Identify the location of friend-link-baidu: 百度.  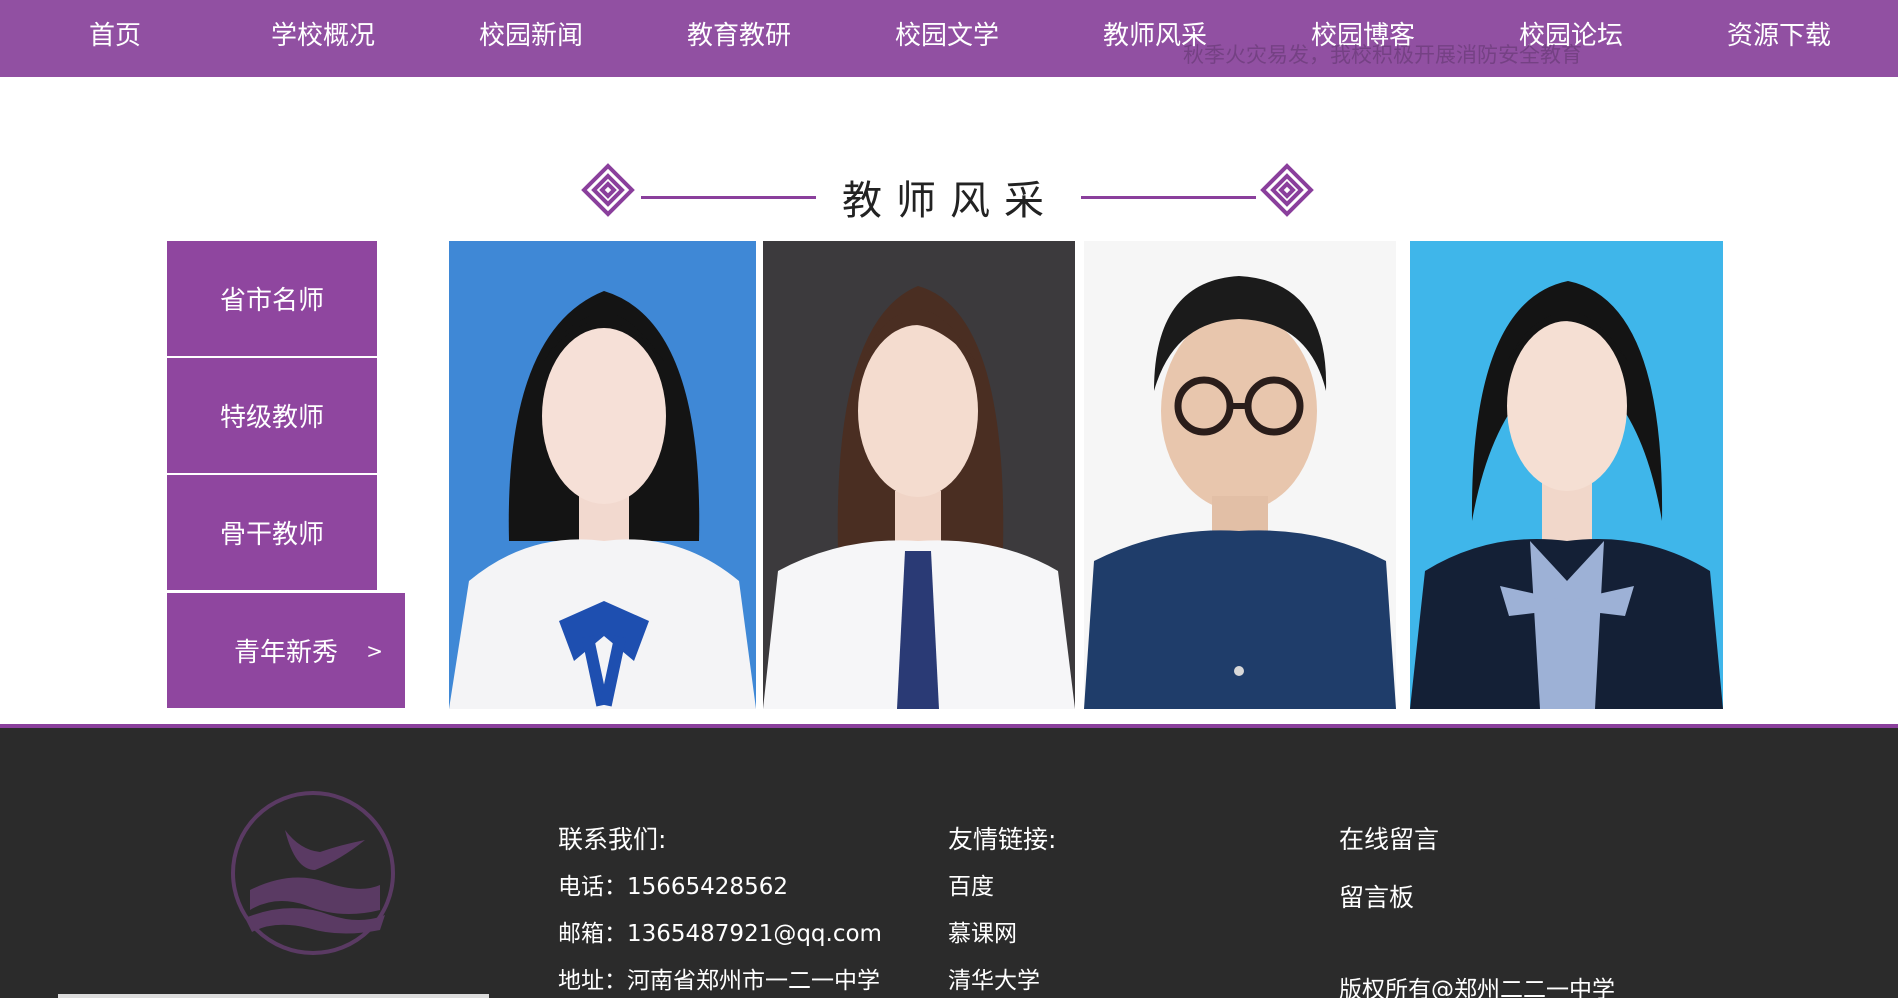
(971, 884).